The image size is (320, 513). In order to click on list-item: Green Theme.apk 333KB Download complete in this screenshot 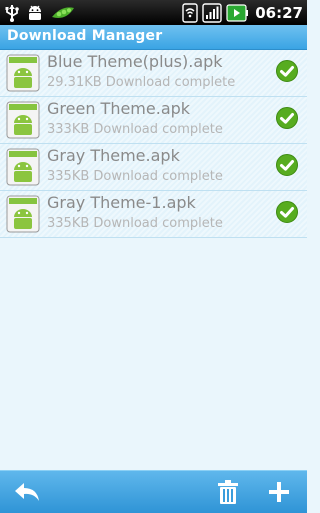, I will do `click(153, 120)`.